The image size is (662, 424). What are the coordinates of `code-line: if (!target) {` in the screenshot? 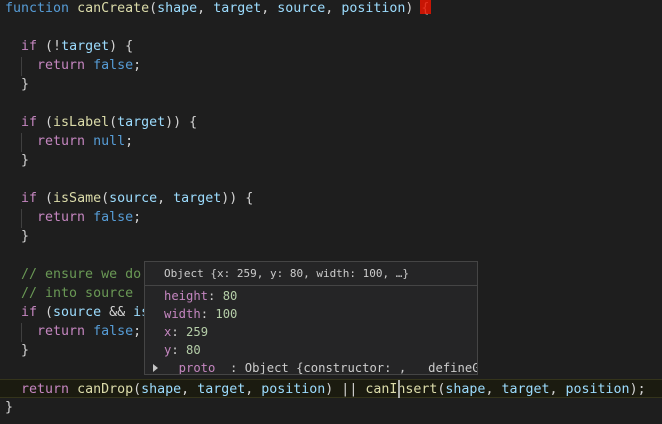 It's located at (331, 46).